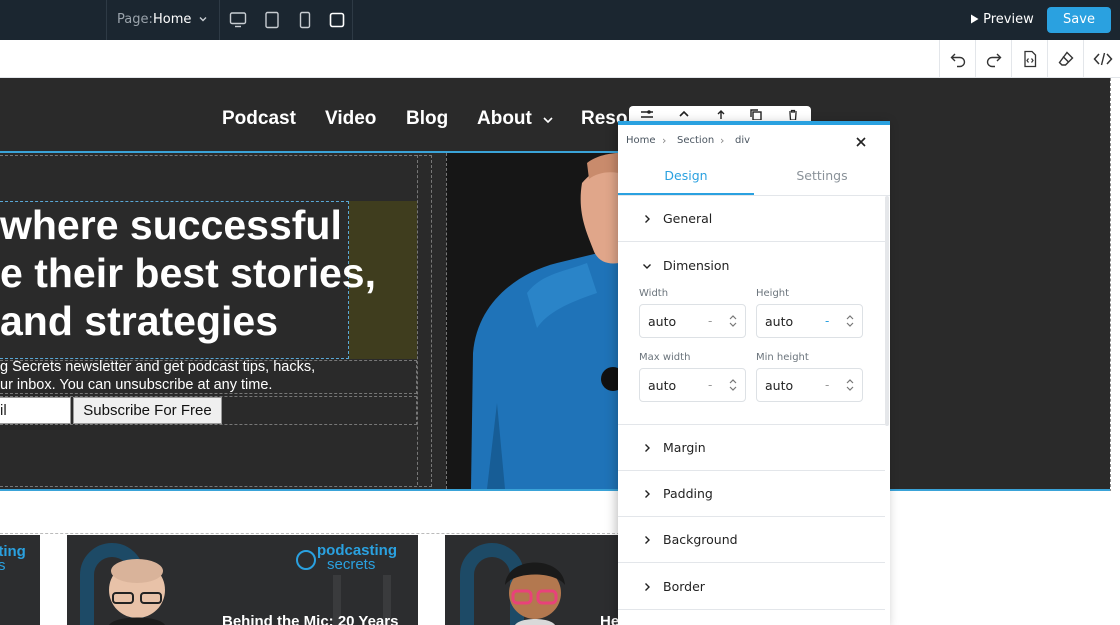 The image size is (1120, 625). I want to click on code-view-button, so click(1101, 59).